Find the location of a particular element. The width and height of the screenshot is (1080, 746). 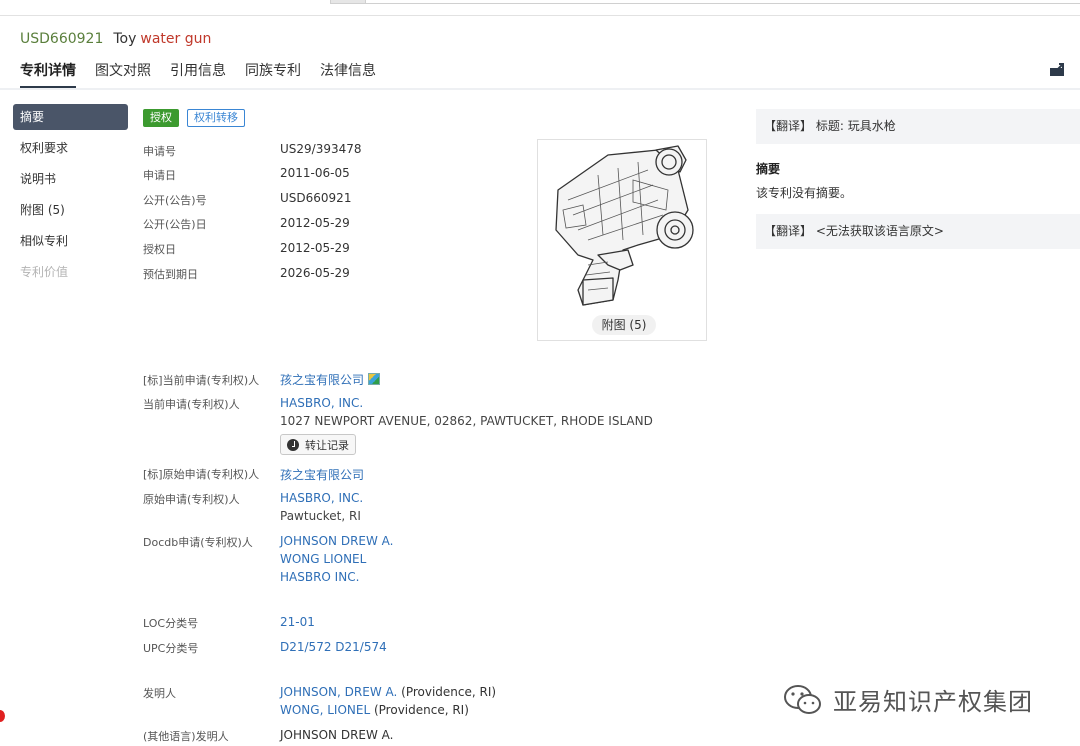

translation-box-abstract: 【翻译】 <无法获取该语言原文> is located at coordinates (918, 231).